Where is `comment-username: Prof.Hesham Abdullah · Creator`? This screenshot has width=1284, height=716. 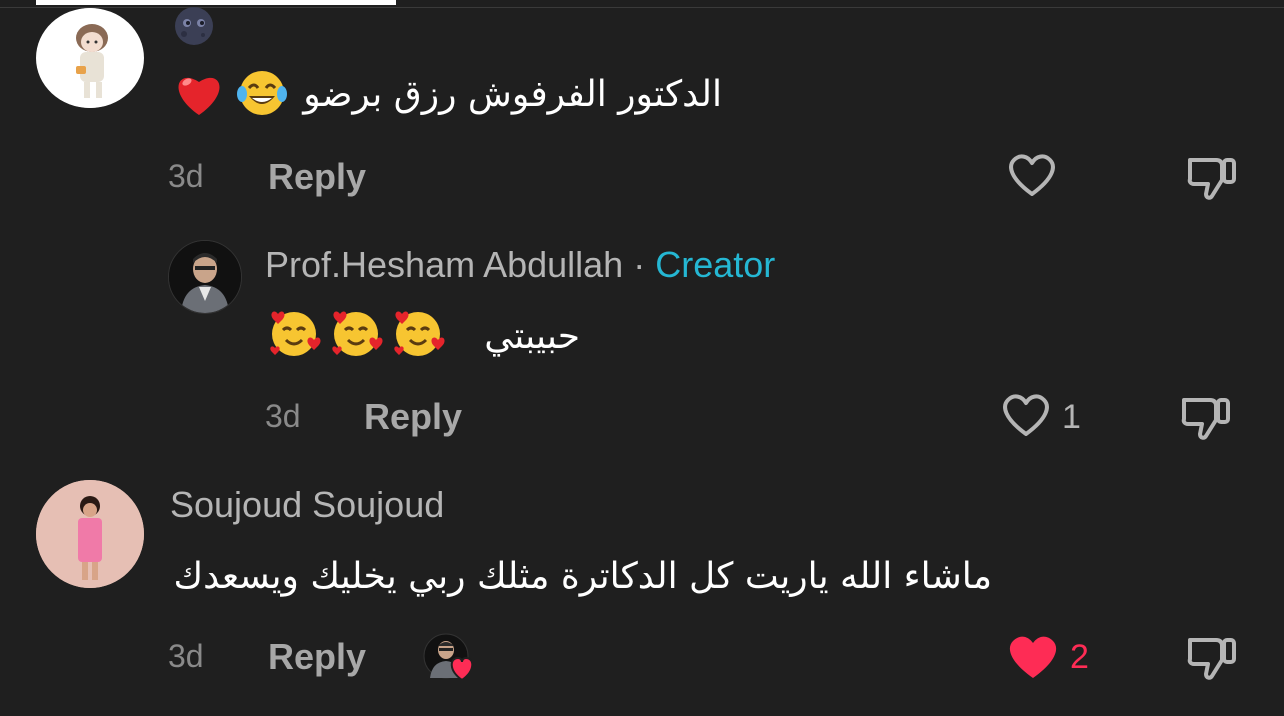
comment-username: Prof.Hesham Abdullah · Creator is located at coordinates (520, 265).